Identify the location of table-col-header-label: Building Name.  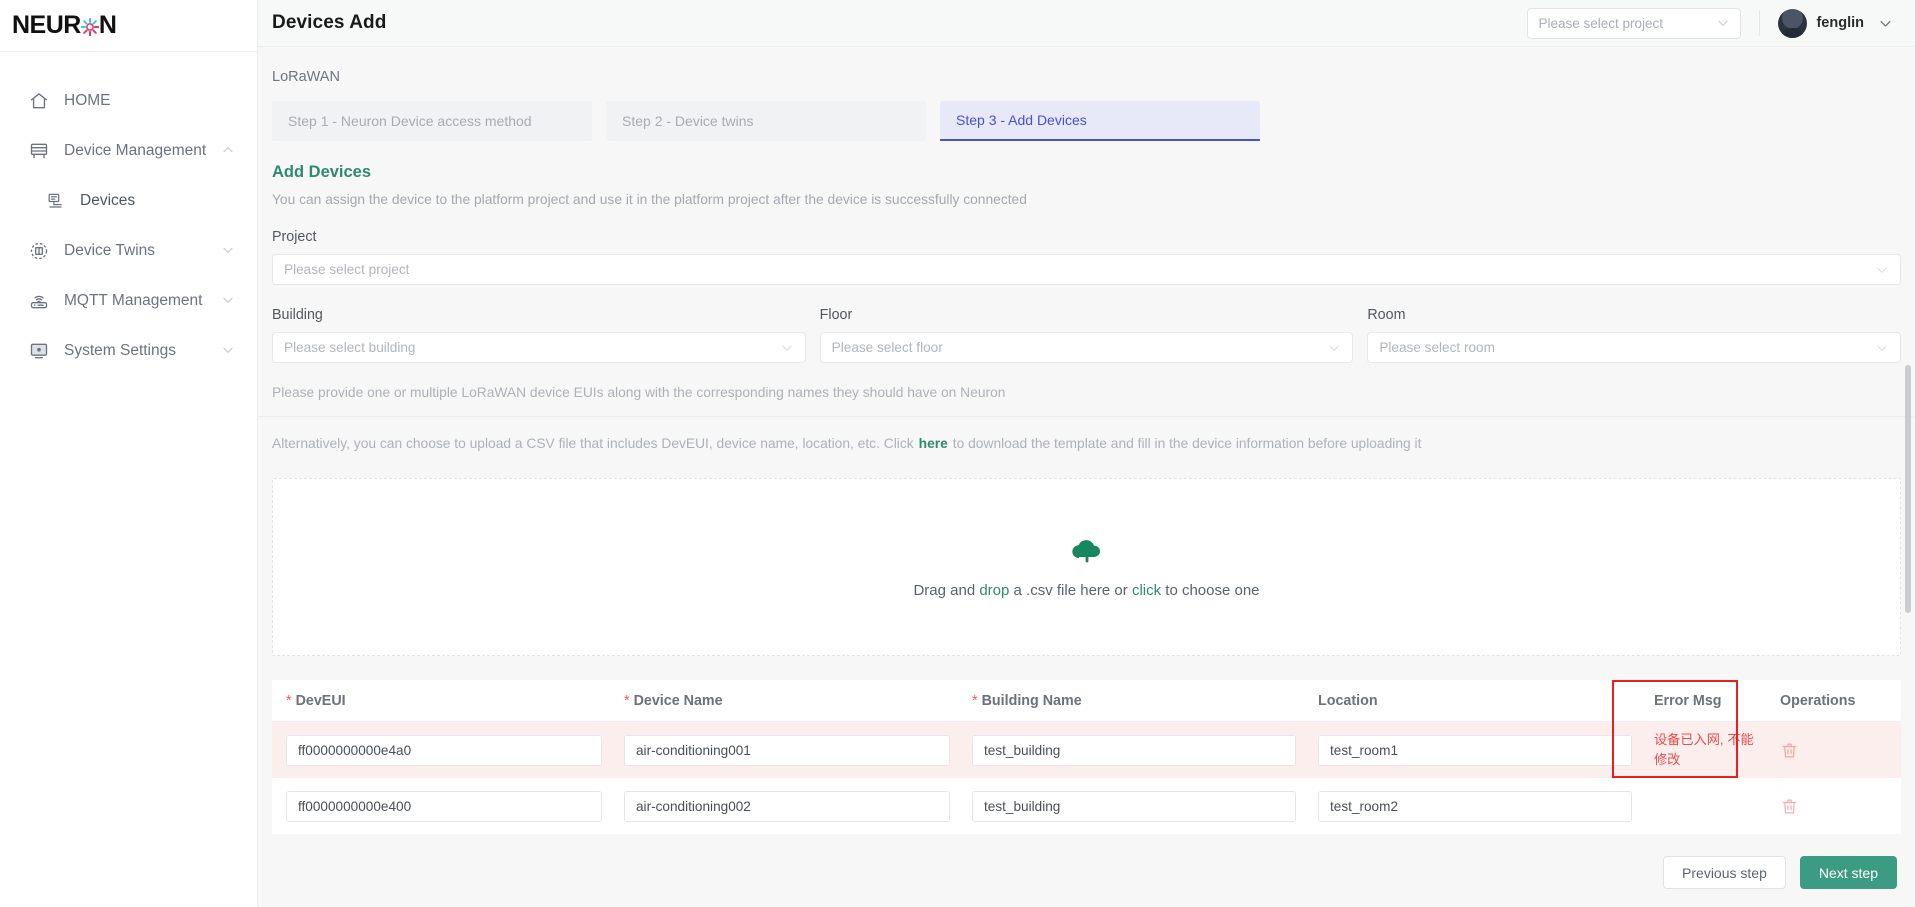
(1031, 700).